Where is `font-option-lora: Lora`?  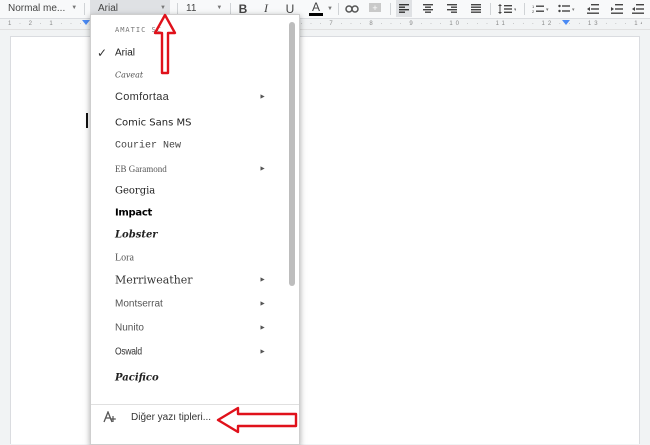
font-option-lora: Lora is located at coordinates (188, 258).